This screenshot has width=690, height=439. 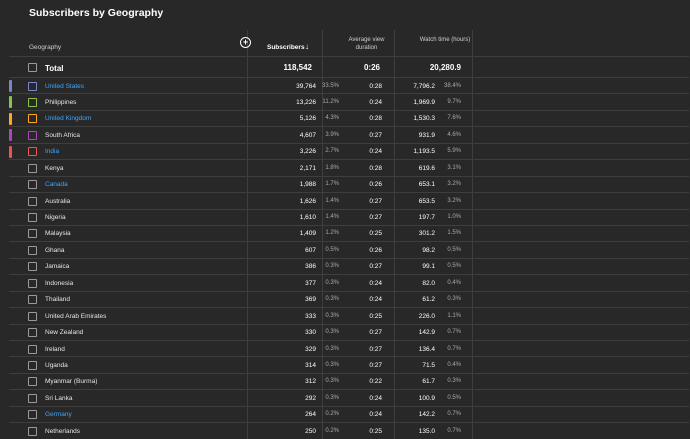 I want to click on country-name: Netherlands, so click(x=63, y=431).